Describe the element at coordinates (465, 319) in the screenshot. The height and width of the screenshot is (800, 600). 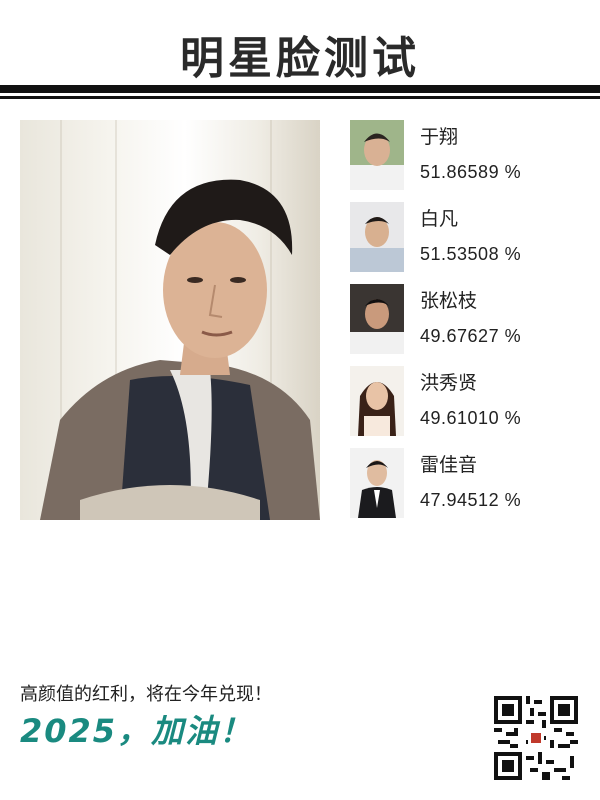
I see `match-item: 张松枝 49.67627 %` at that location.